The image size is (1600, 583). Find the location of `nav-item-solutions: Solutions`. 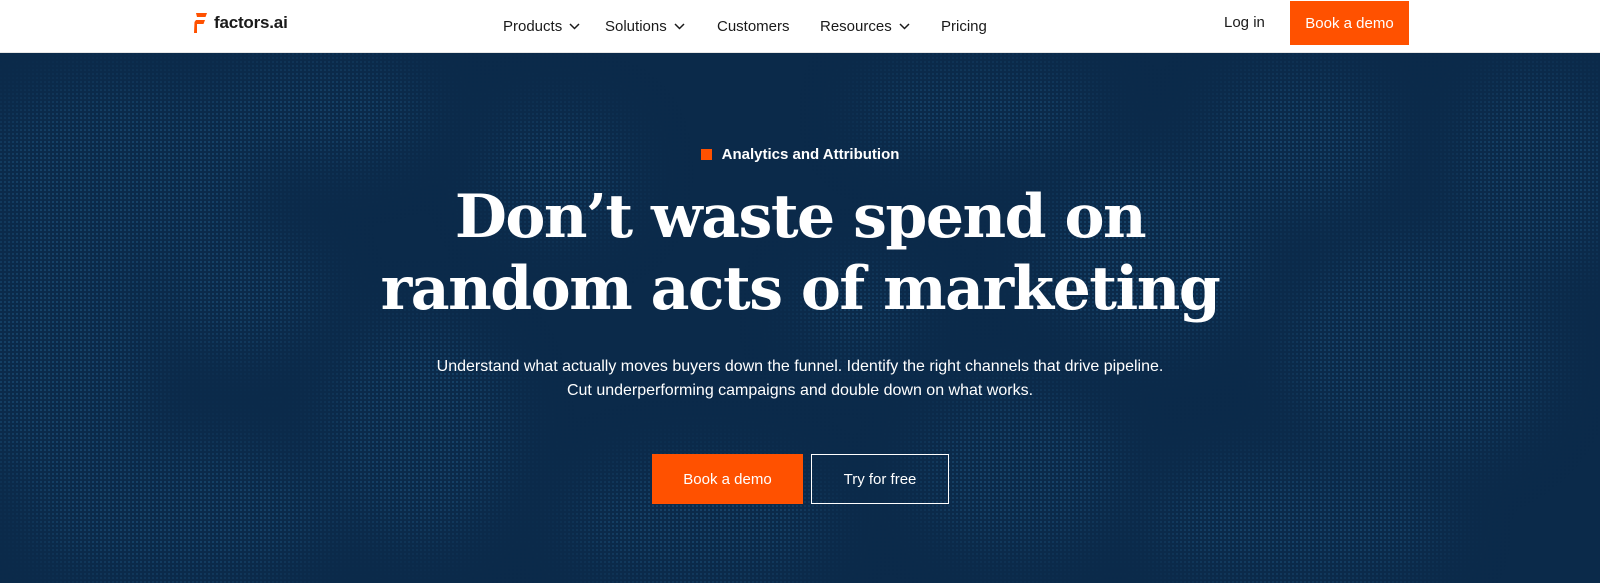

nav-item-solutions: Solutions is located at coordinates (645, 26).